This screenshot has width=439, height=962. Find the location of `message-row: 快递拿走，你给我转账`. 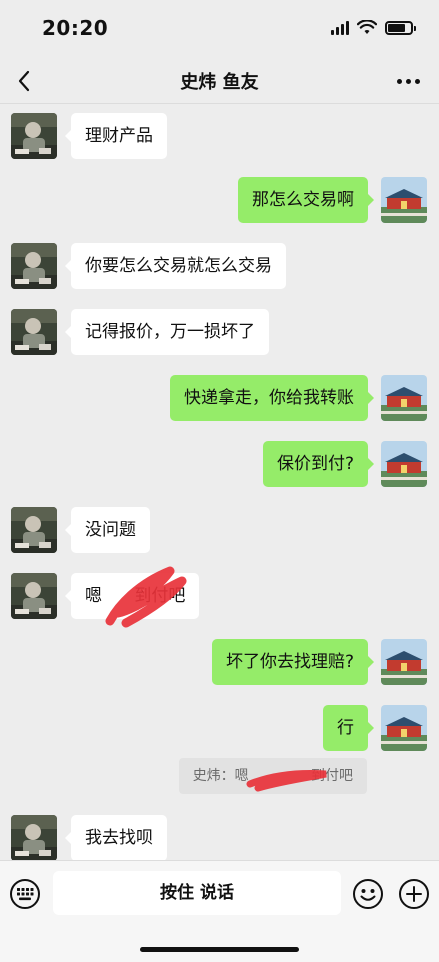

message-row: 快递拿走，你给我转账 is located at coordinates (219, 398).